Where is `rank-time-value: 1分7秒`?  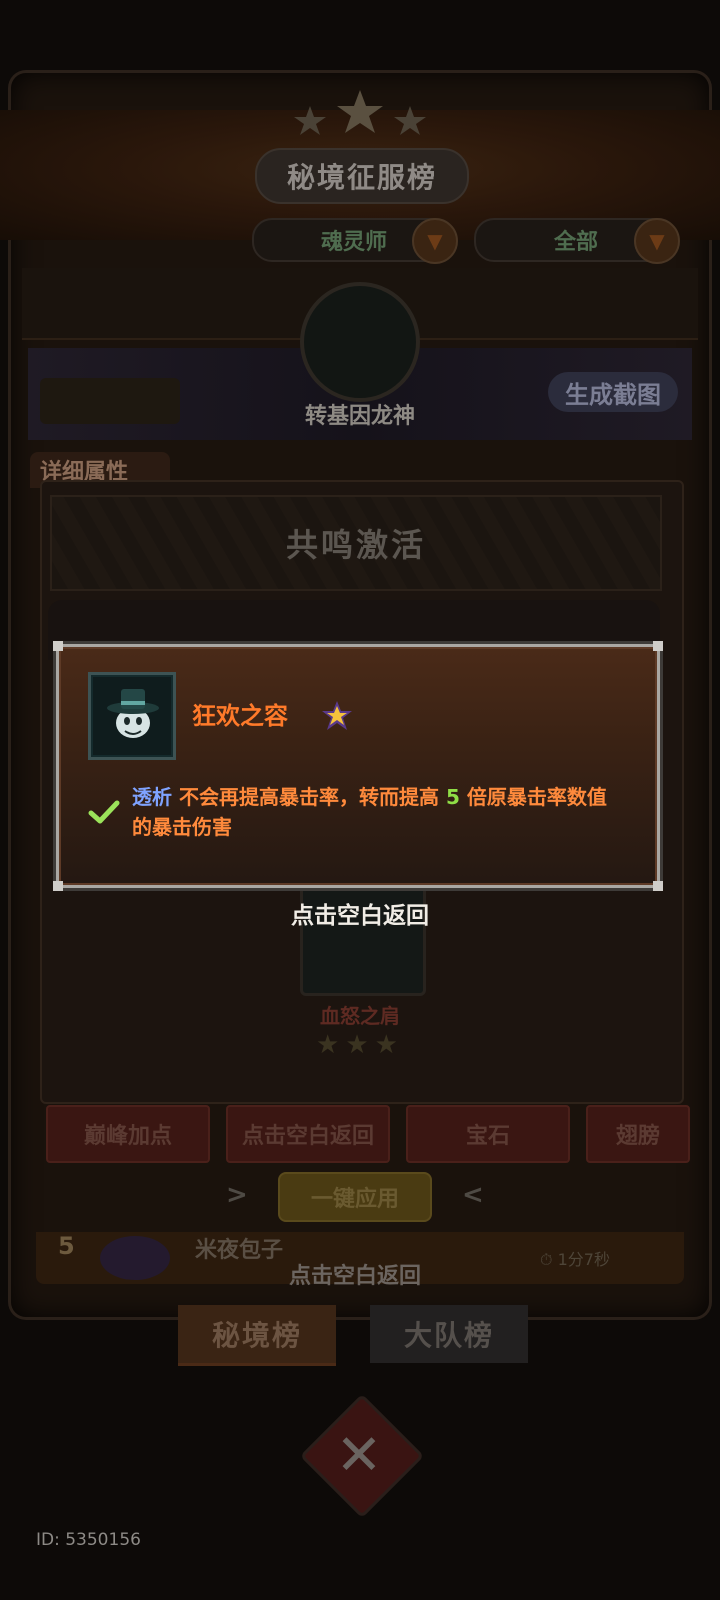
rank-time-value: 1分7秒 is located at coordinates (583, 1259).